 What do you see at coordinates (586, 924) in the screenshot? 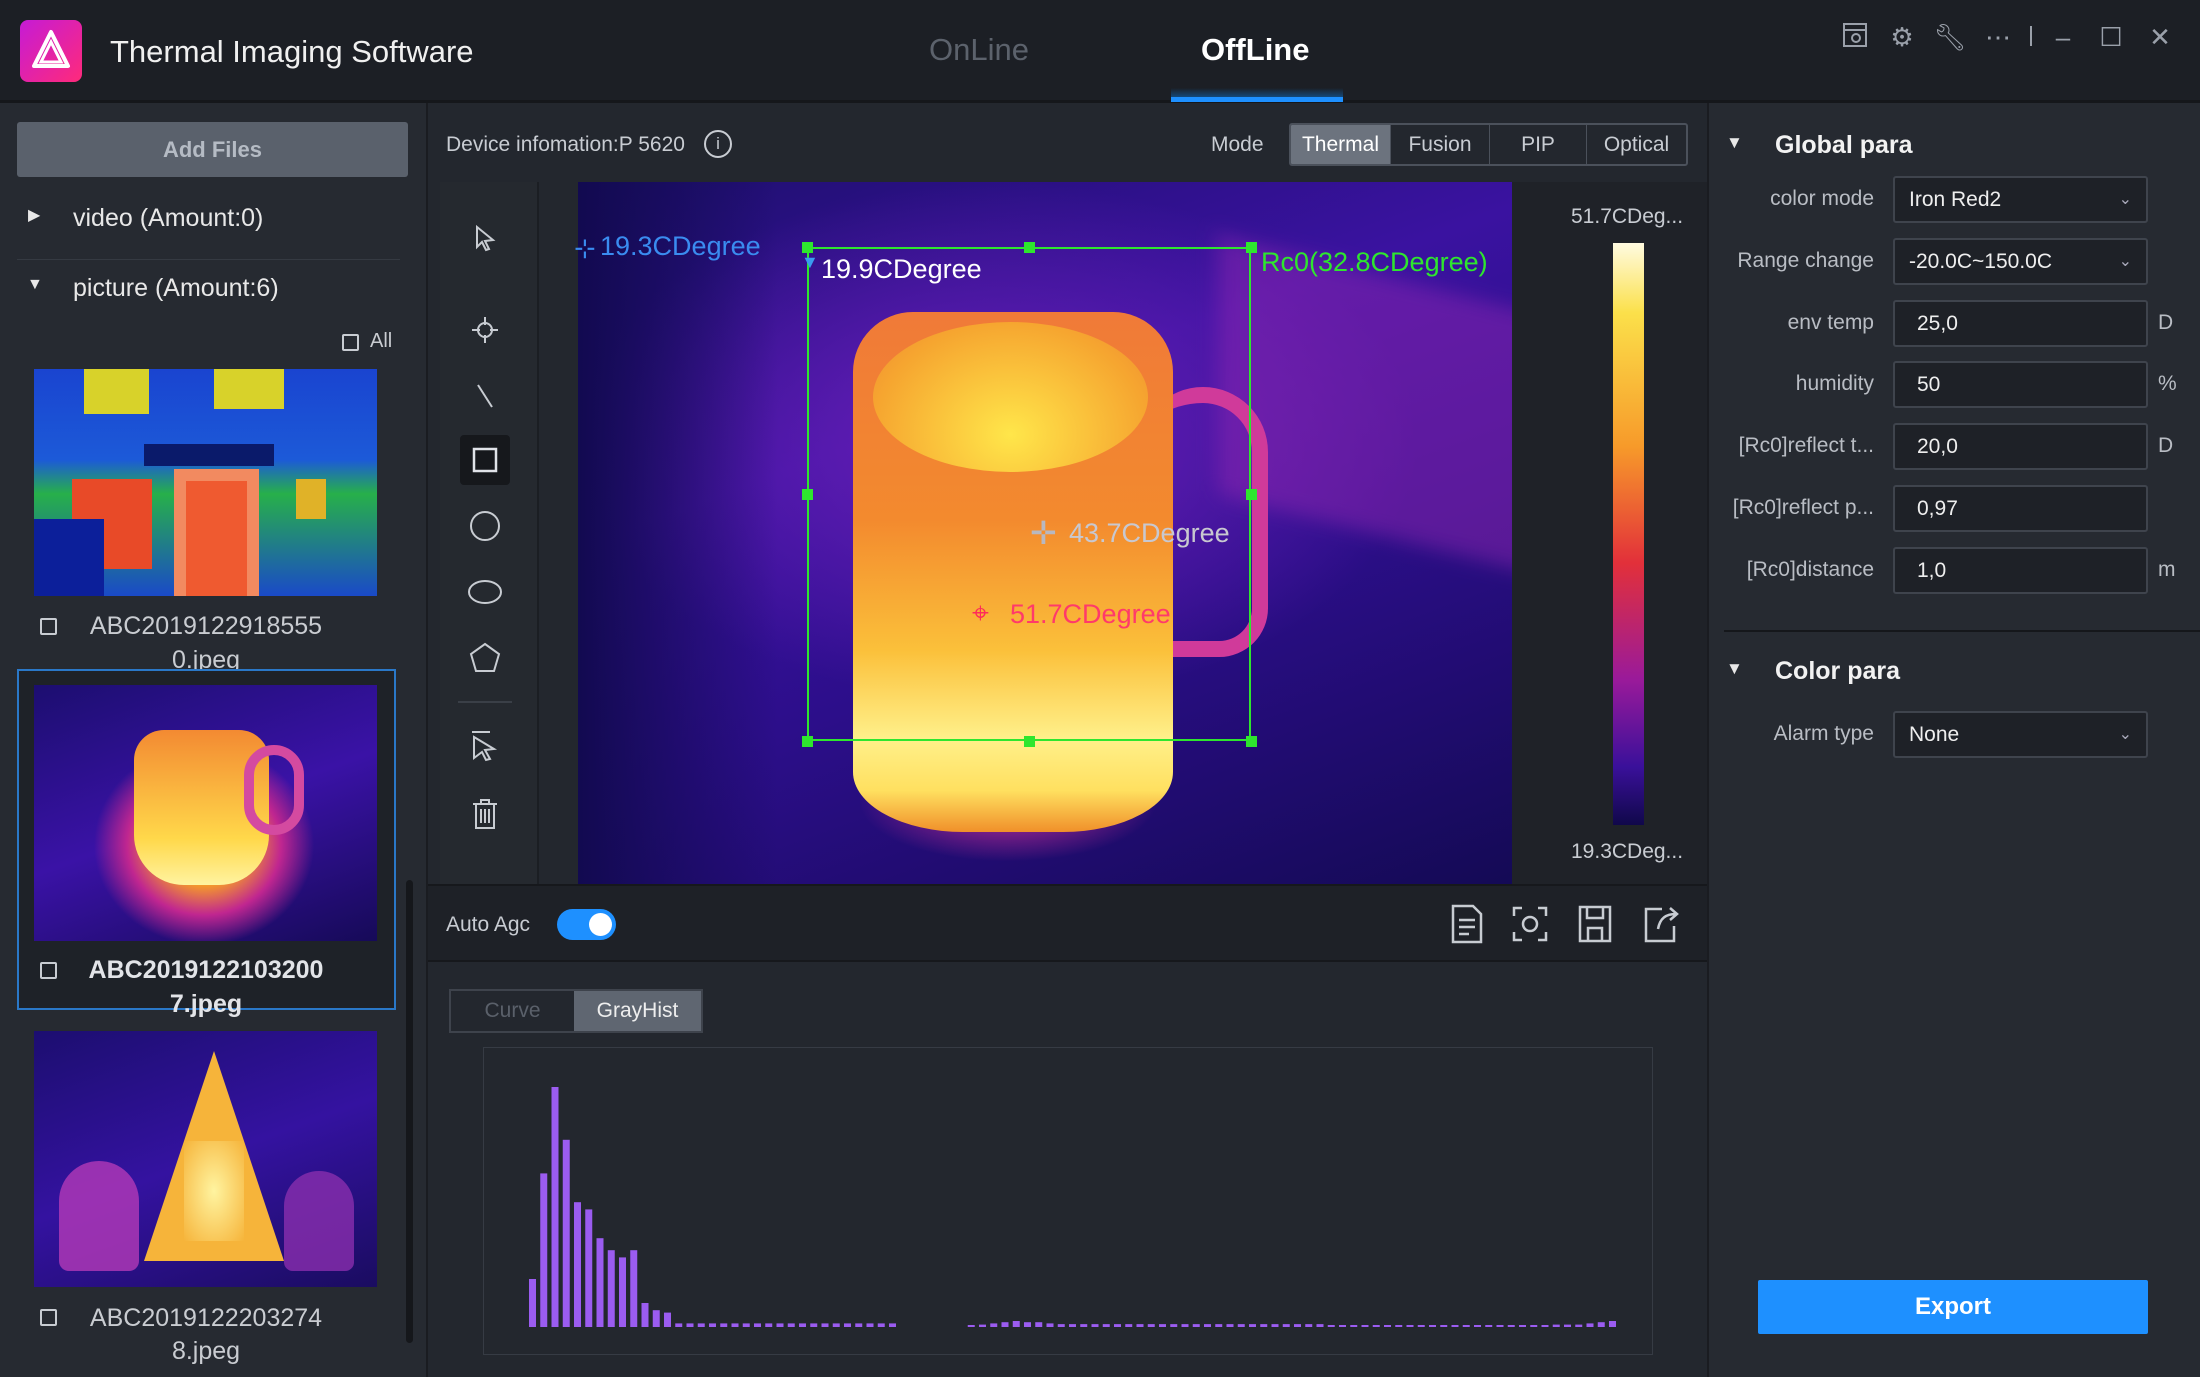
I see `auto-agc-toggle` at bounding box center [586, 924].